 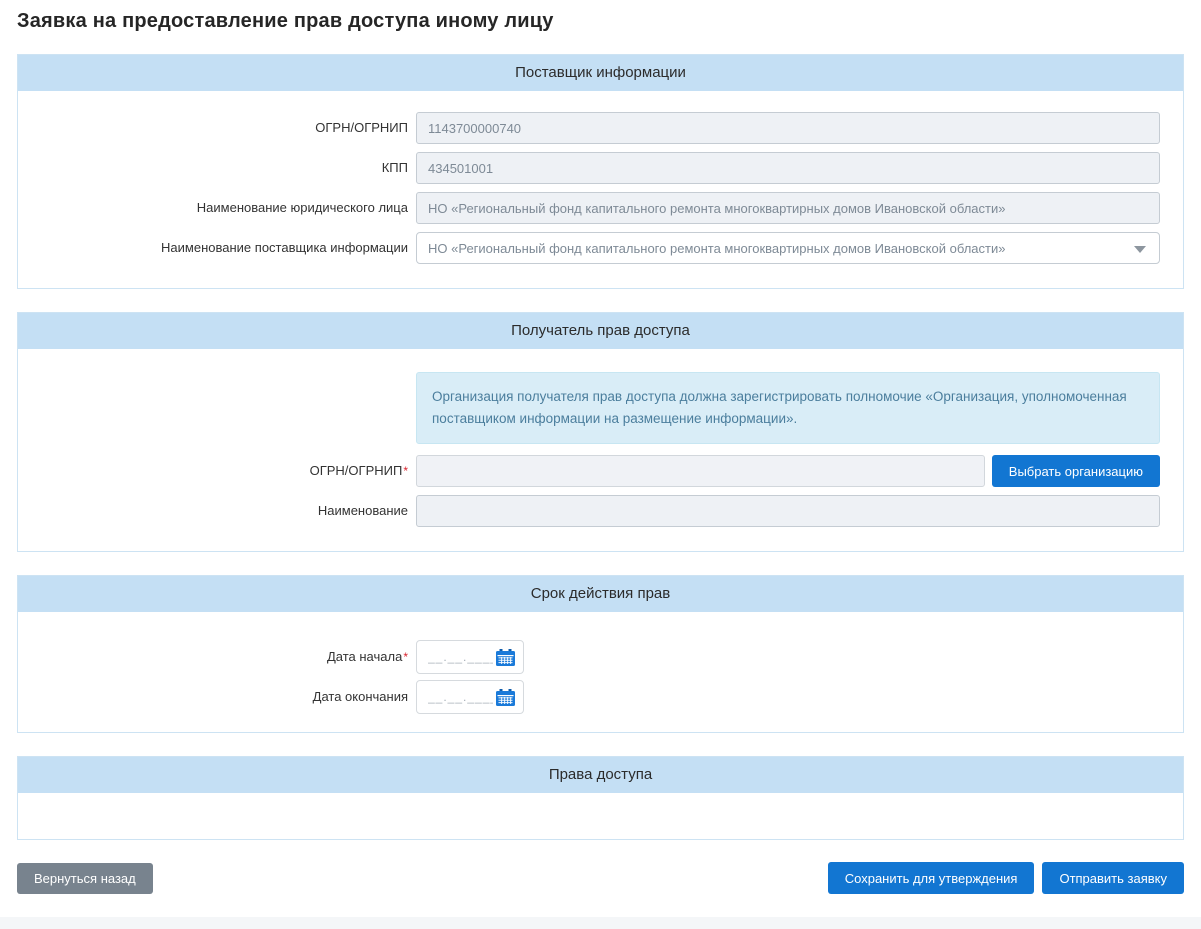 What do you see at coordinates (788, 128) in the screenshot?
I see `provider-ogrn-input` at bounding box center [788, 128].